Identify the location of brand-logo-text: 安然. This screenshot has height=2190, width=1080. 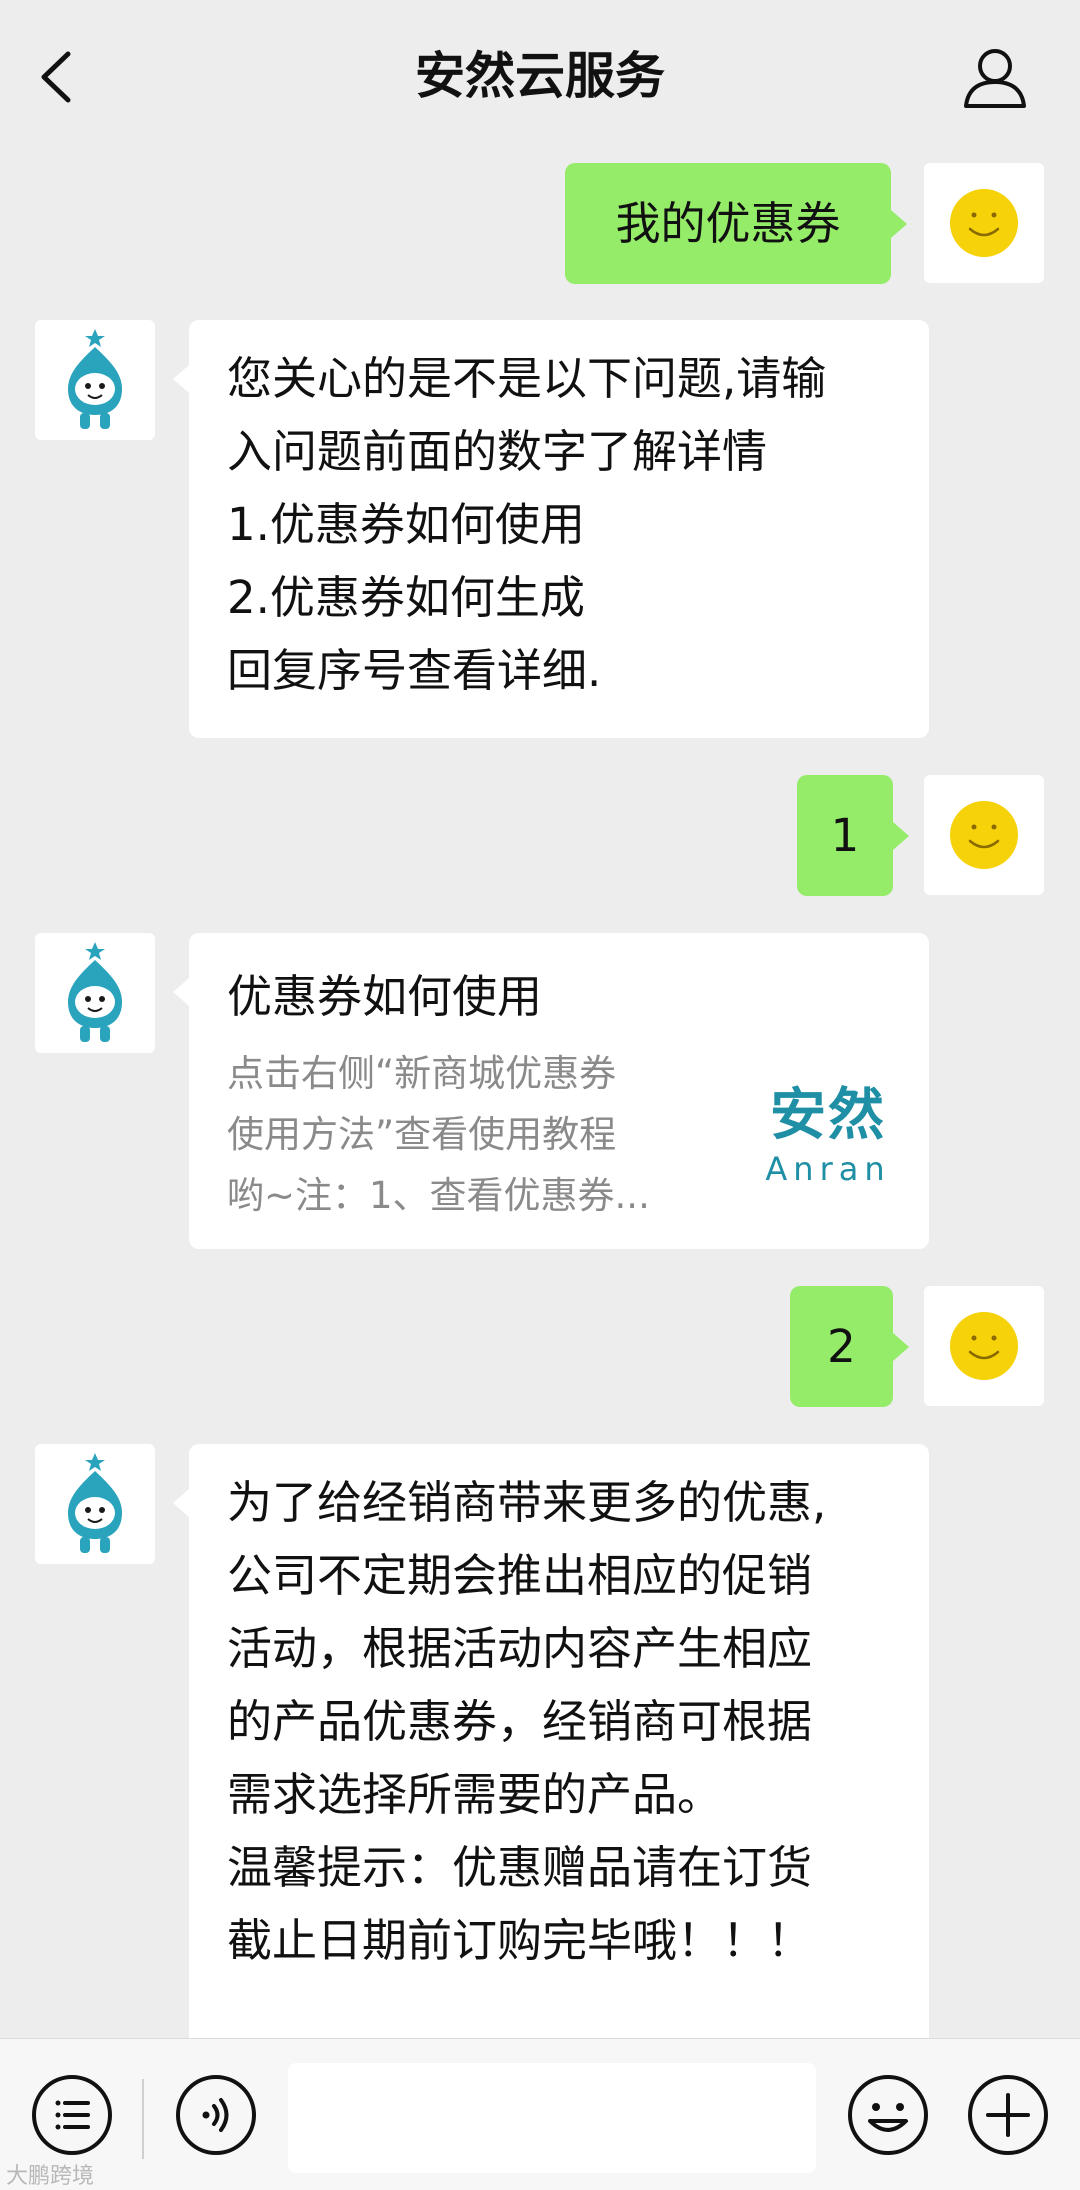
(828, 1115).